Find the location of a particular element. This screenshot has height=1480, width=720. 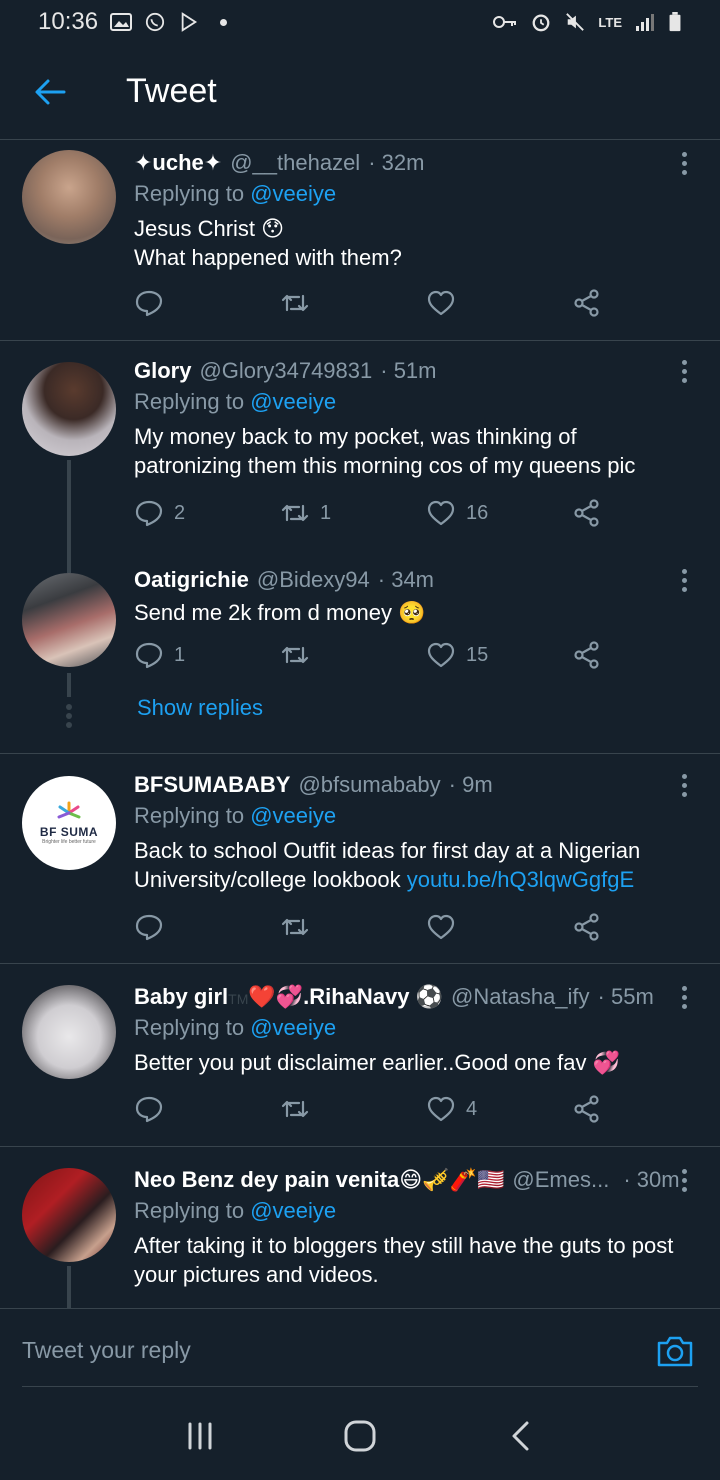

like-button: 4 is located at coordinates (451, 1109).